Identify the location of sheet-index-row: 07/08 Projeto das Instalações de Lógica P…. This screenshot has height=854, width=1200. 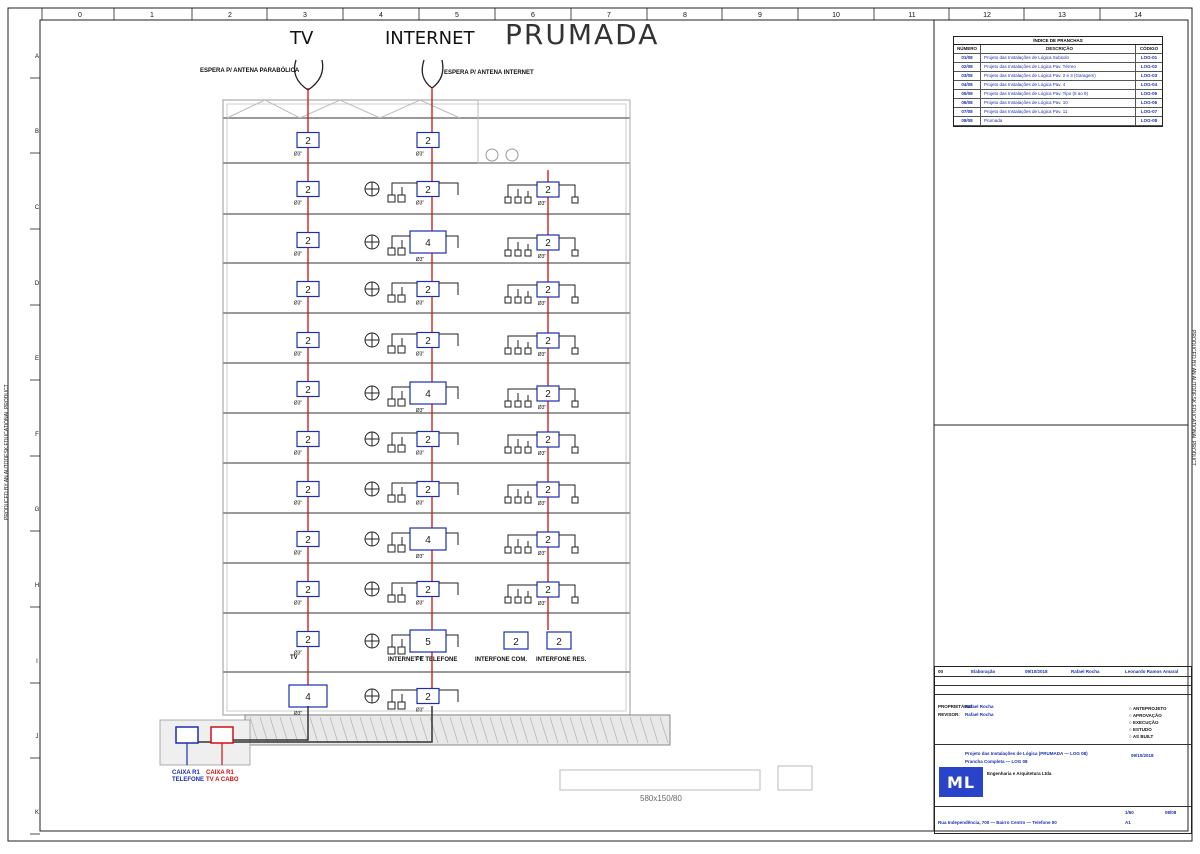
(1058, 112).